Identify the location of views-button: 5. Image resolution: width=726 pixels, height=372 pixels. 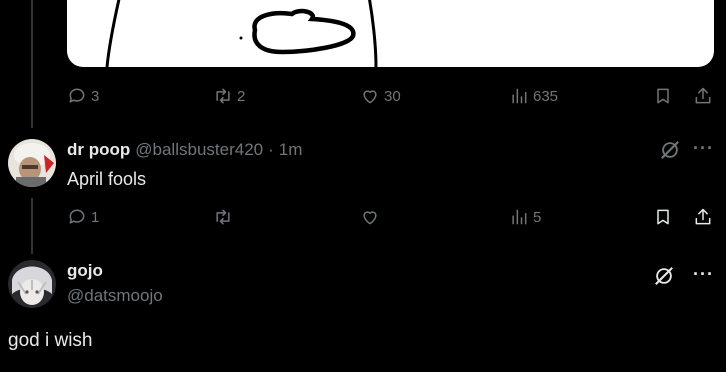
(525, 217).